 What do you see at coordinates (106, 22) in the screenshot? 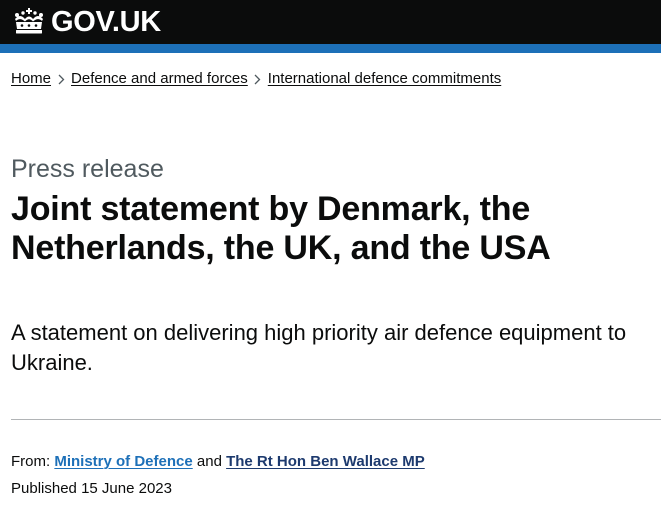
I see `govuk-logo-text: GOV.UK` at bounding box center [106, 22].